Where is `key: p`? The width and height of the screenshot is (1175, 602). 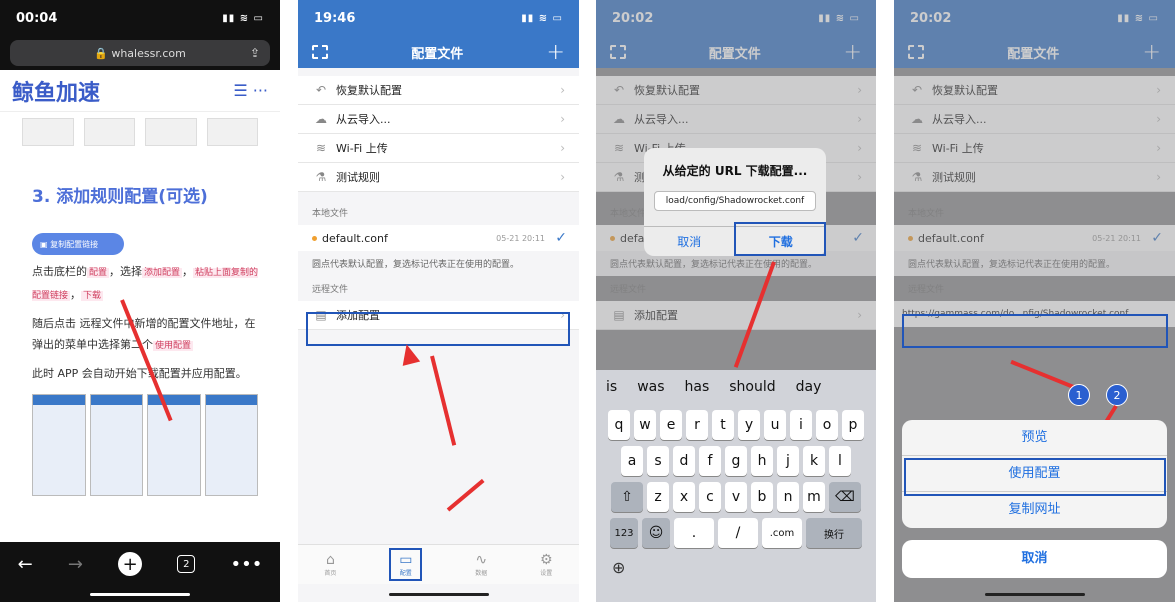
key: p is located at coordinates (853, 425).